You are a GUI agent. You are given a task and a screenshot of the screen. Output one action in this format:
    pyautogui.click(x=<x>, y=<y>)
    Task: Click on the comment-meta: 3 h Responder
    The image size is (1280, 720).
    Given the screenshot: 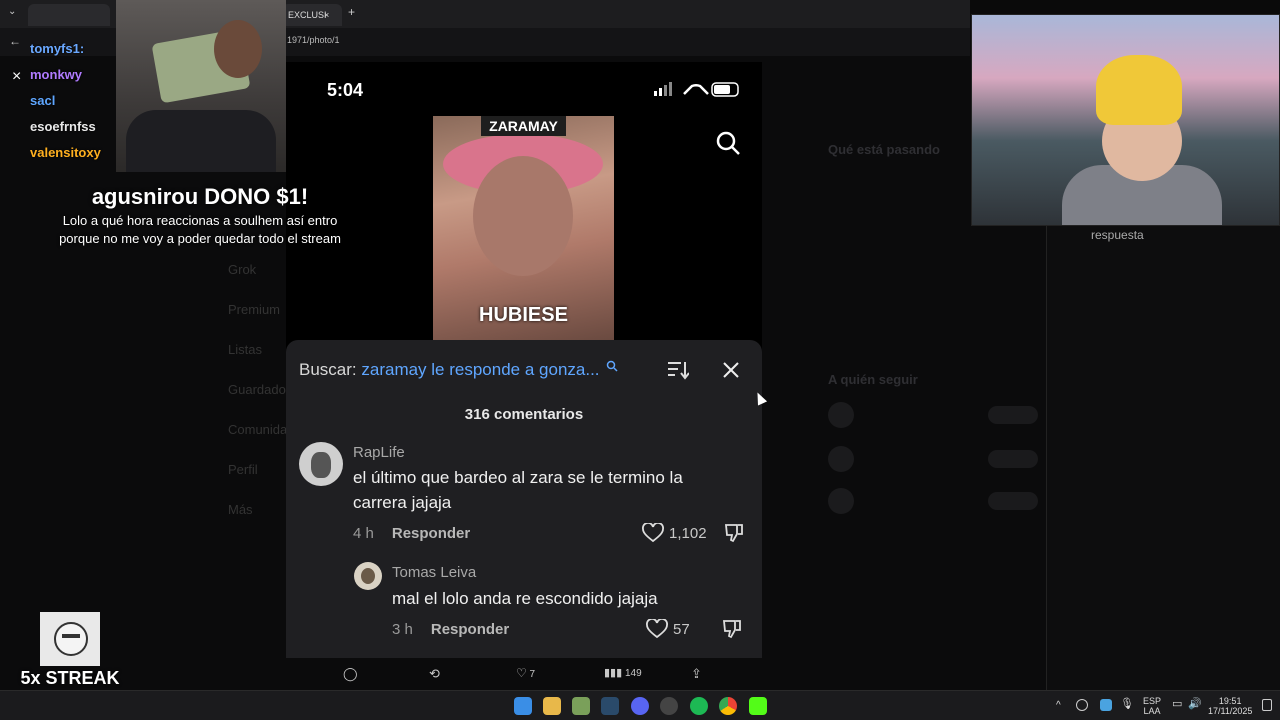 What is the action you would take?
    pyautogui.click(x=450, y=629)
    